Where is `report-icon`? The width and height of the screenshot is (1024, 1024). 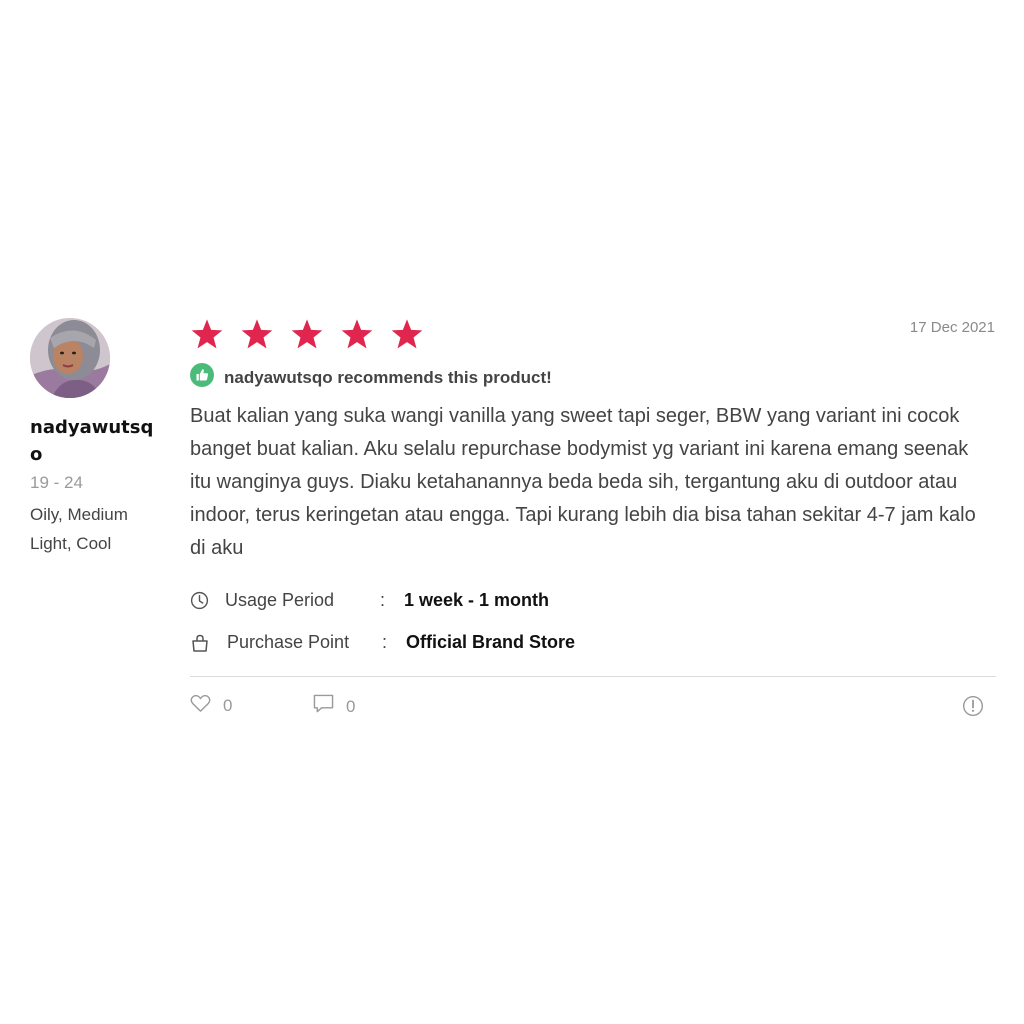
report-icon is located at coordinates (973, 708).